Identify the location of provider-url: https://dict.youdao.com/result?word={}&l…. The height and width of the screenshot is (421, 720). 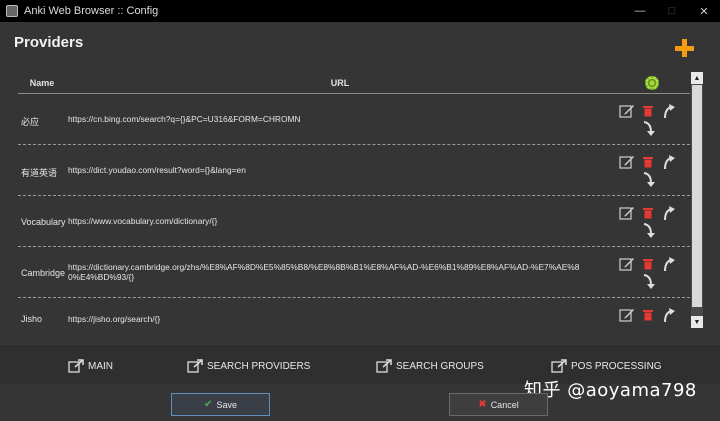
(157, 170).